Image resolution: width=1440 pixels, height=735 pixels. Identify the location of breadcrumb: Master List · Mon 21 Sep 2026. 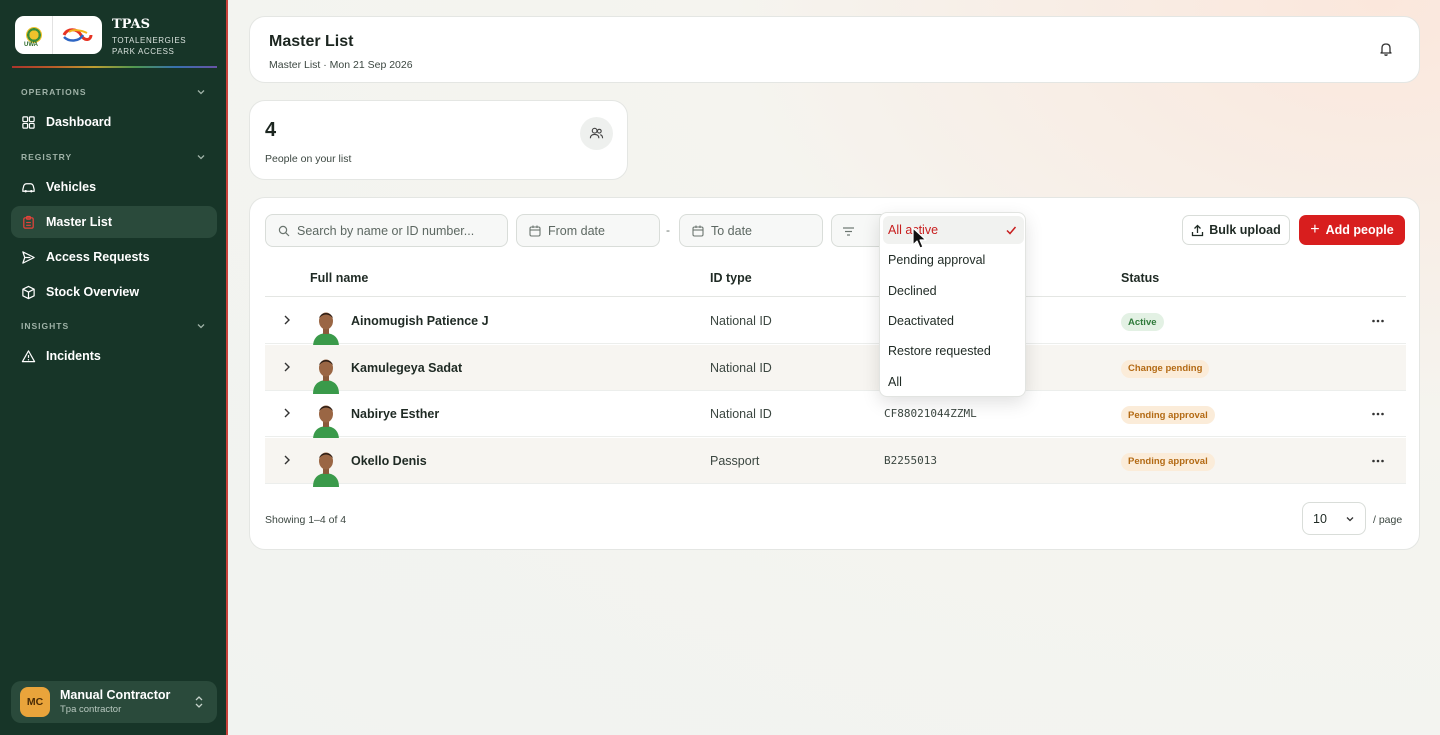
(341, 65).